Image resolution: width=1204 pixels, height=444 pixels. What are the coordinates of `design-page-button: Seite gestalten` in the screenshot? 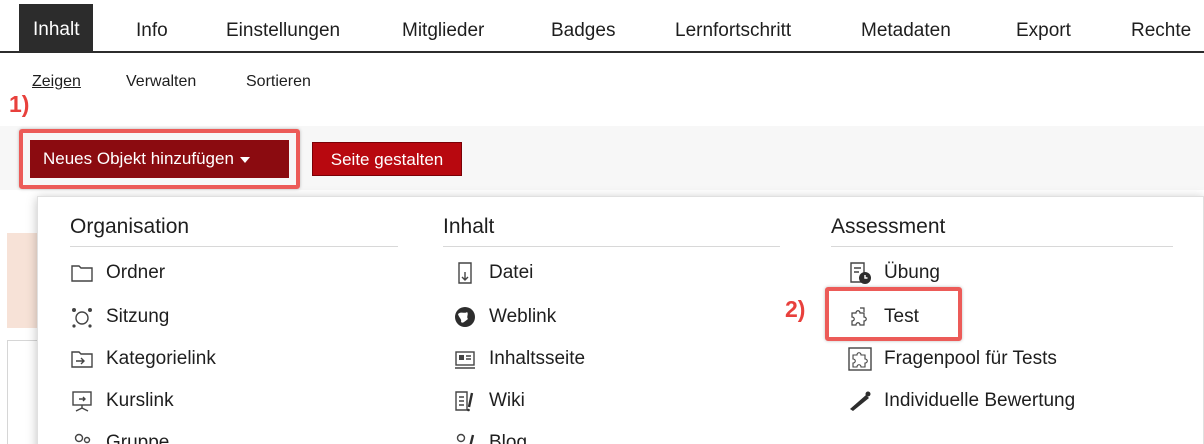 It's located at (387, 159).